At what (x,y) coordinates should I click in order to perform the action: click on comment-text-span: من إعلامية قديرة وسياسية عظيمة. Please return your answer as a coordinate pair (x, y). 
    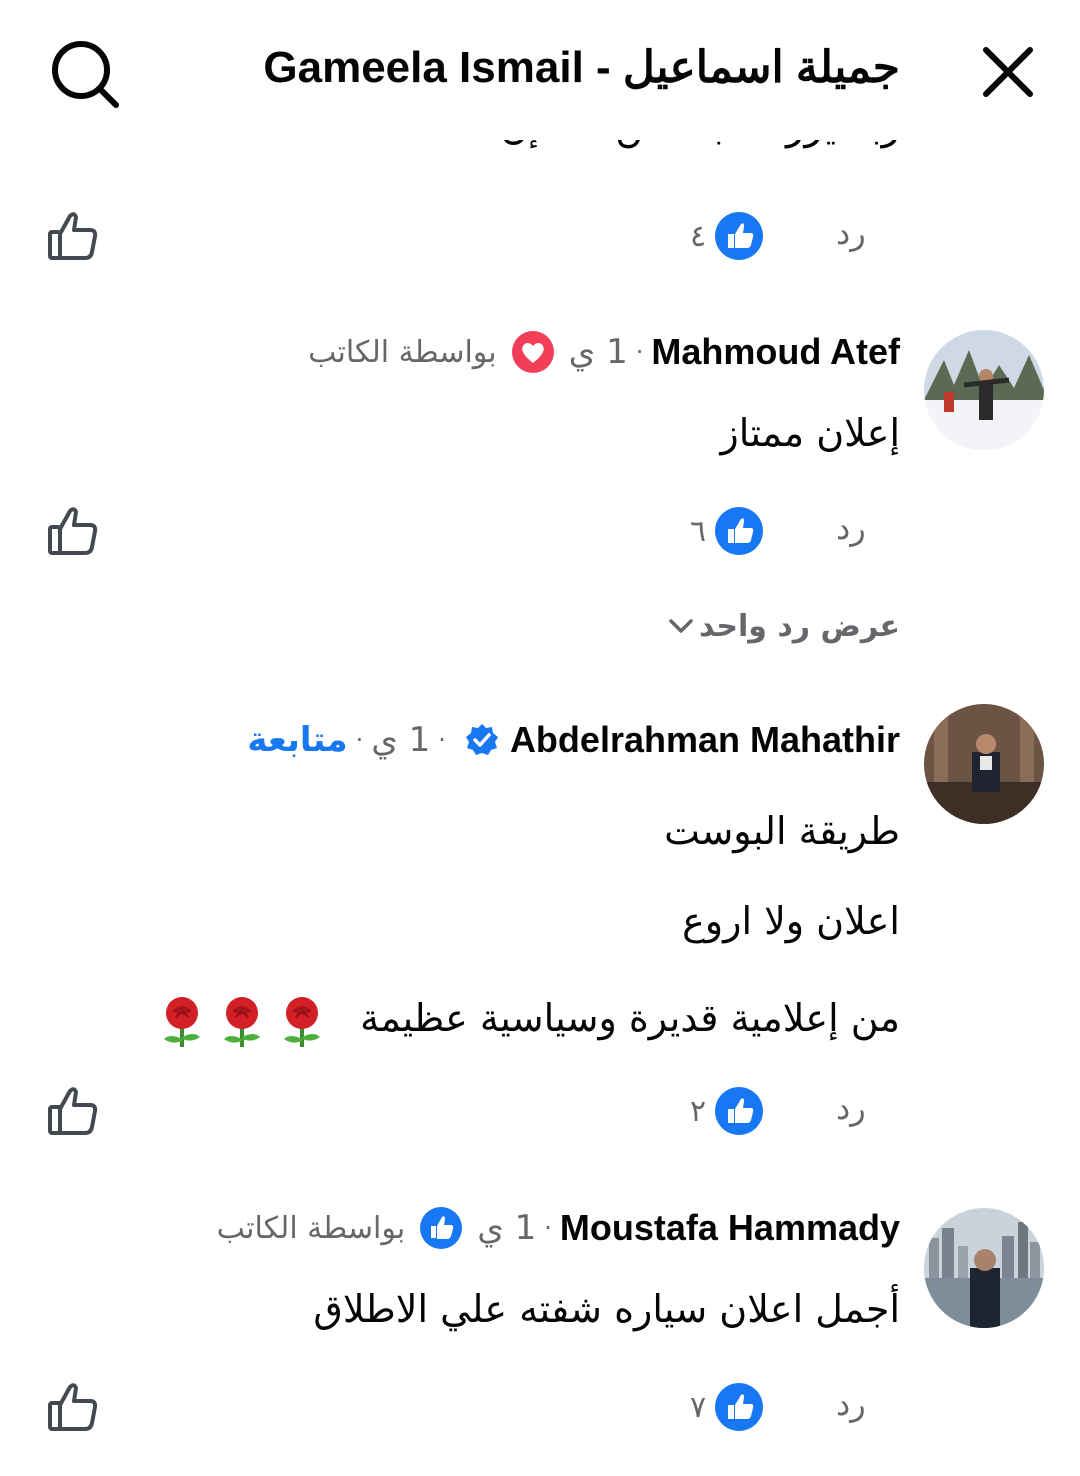
    Looking at the image, I should click on (630, 1018).